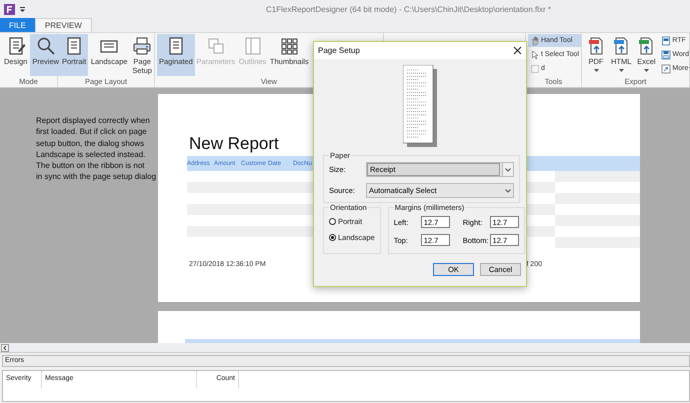 The width and height of the screenshot is (690, 403). Describe the element at coordinates (142, 46) in the screenshot. I see `printer-icon` at that location.